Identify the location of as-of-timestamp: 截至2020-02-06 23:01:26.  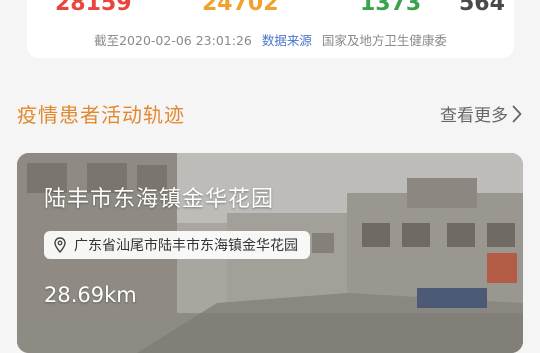
(173, 40).